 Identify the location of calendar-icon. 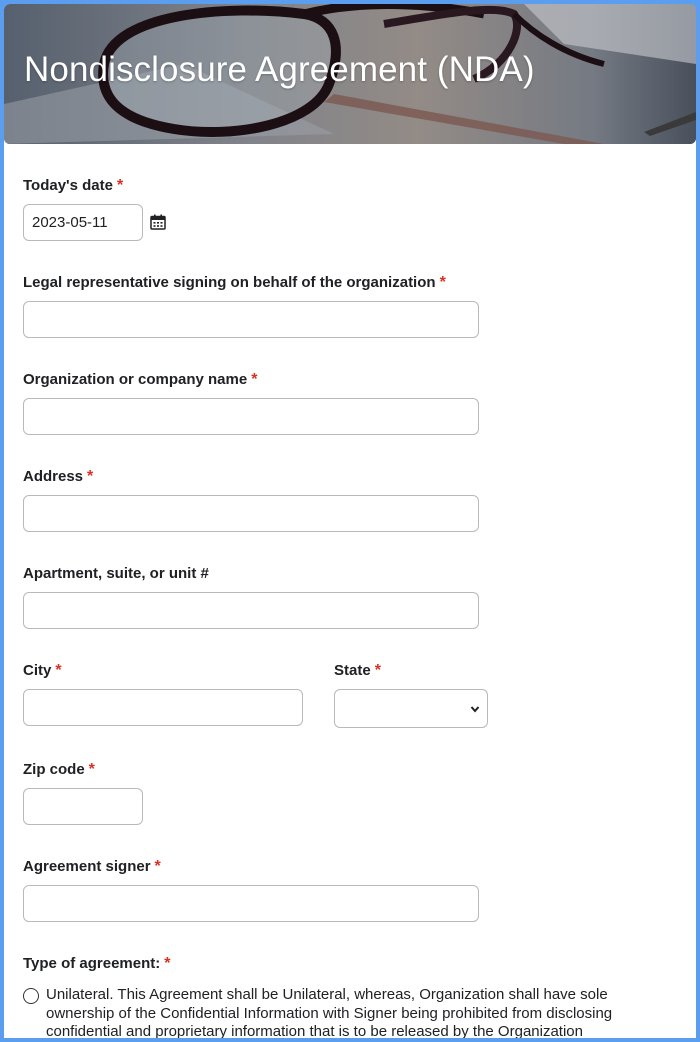
(158, 222).